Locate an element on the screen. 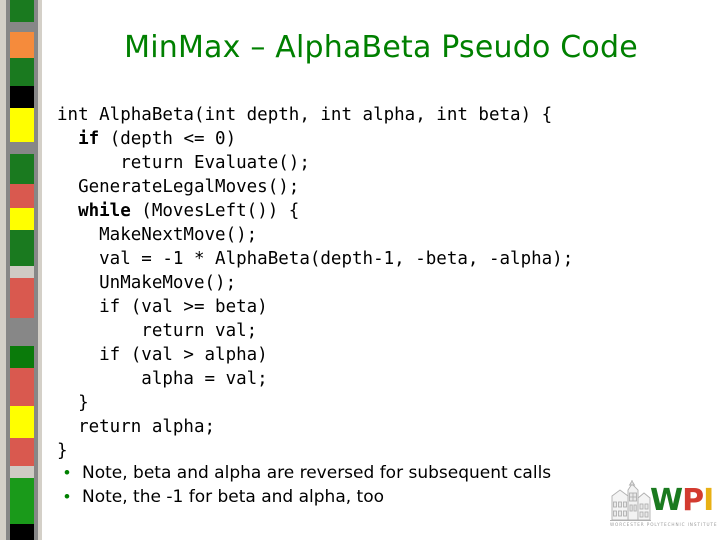 The height and width of the screenshot is (540, 720). code-text: MakeNextMove(); is located at coordinates (157, 235).